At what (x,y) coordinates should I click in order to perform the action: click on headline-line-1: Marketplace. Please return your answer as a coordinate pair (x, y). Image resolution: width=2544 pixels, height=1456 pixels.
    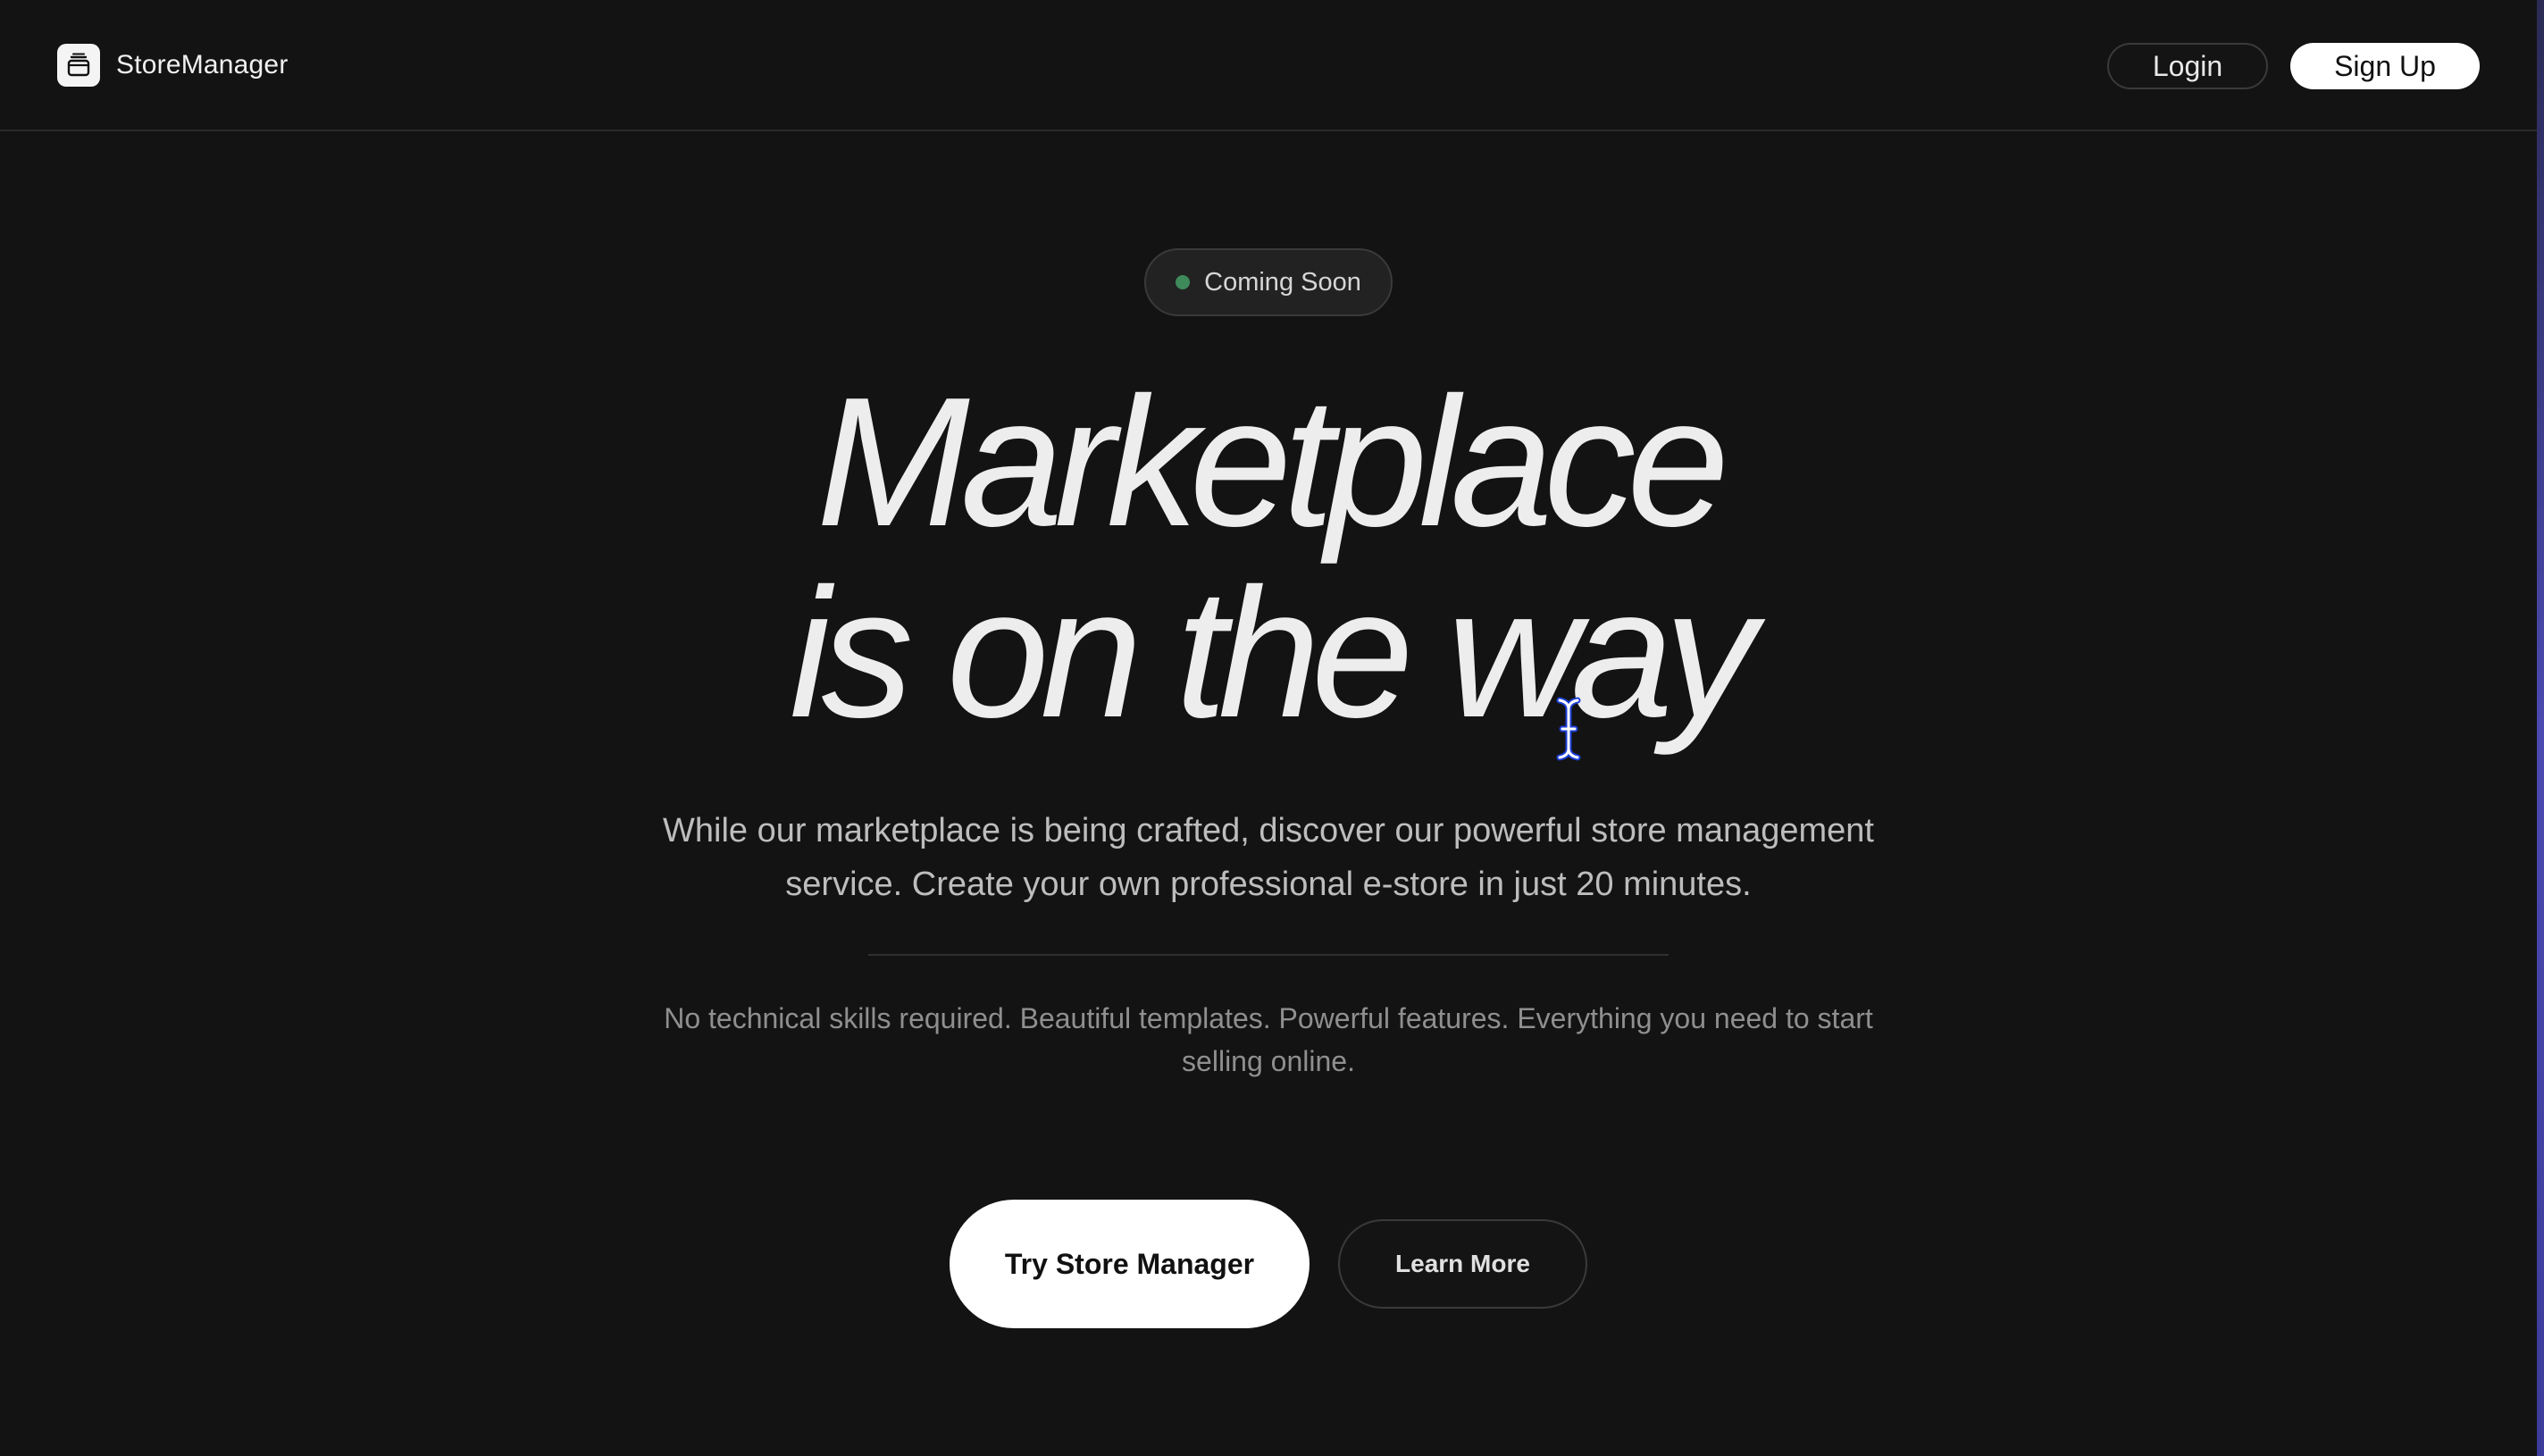
    Looking at the image, I should click on (1272, 462).